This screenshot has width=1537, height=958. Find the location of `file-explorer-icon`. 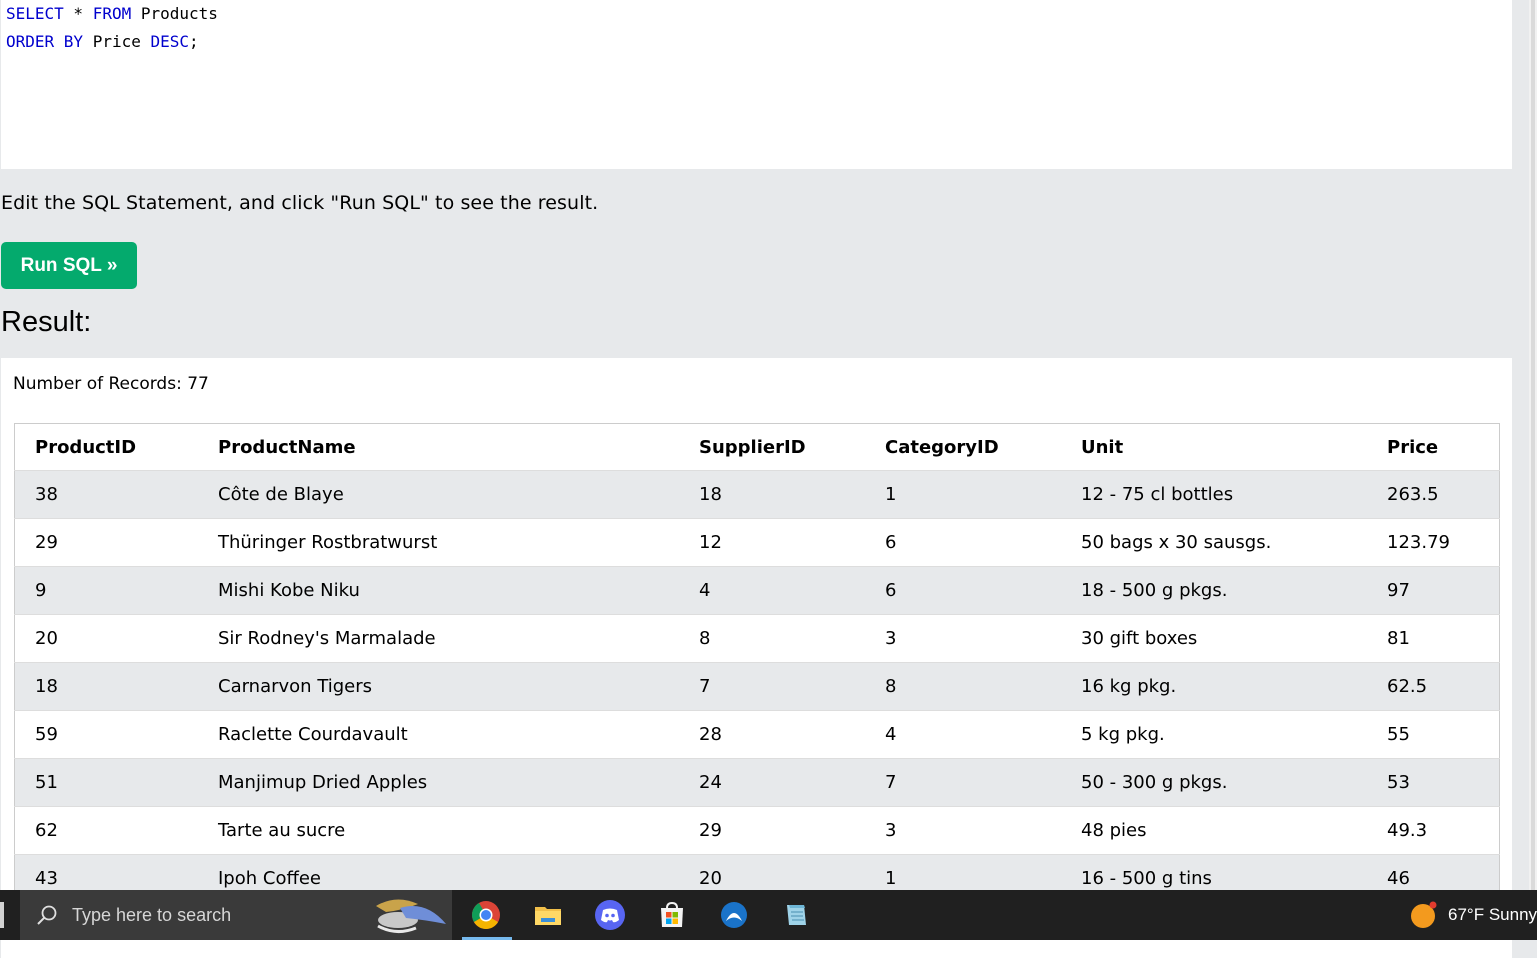

file-explorer-icon is located at coordinates (548, 915).